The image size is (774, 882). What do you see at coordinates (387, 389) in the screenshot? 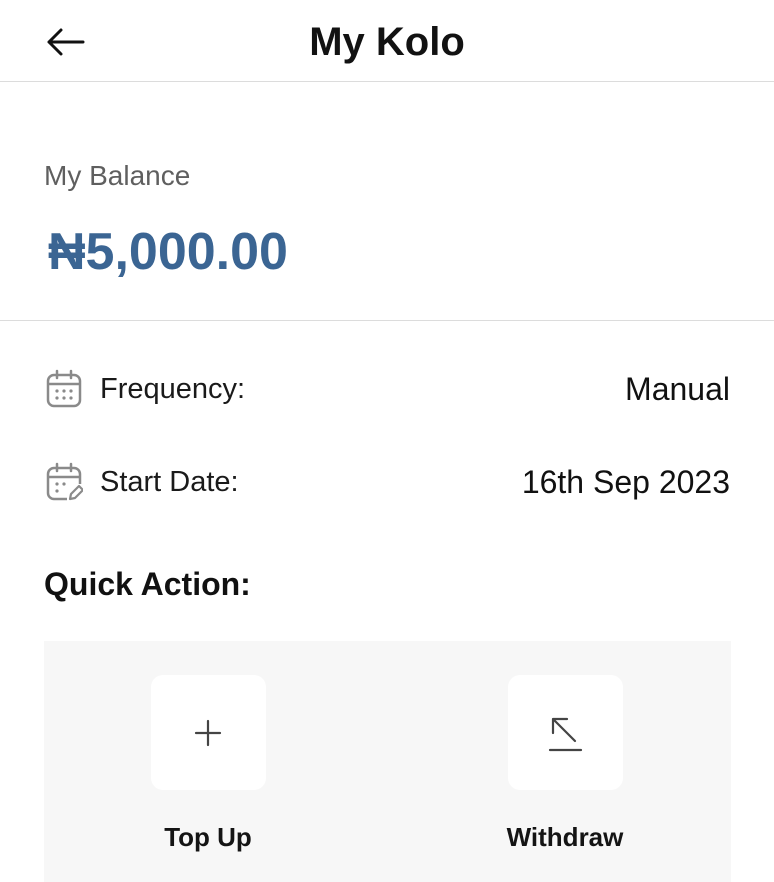
I see `frequency-row: Frequency: Manual` at bounding box center [387, 389].